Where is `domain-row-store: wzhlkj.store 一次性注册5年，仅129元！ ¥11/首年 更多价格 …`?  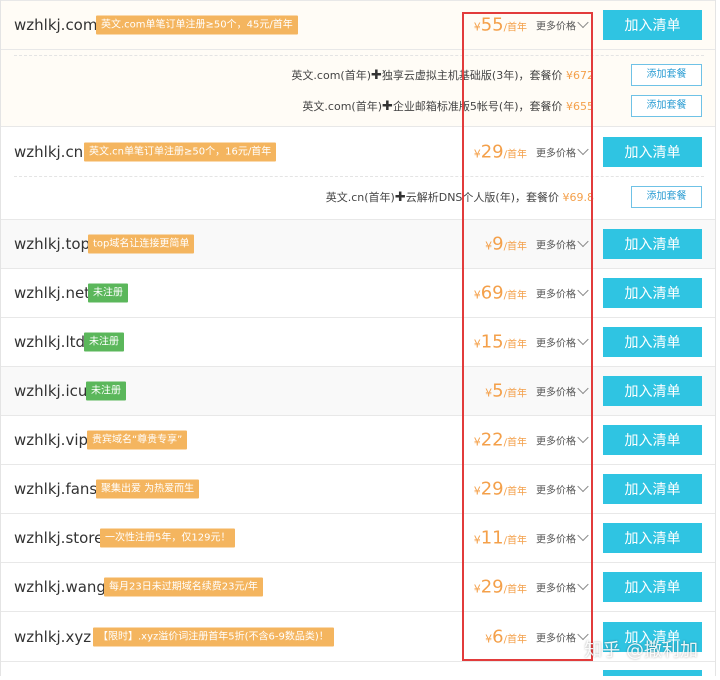
domain-row-store: wzhlkj.store 一次性注册5年，仅129元！ ¥11/首年 更多价格 … is located at coordinates (358, 538).